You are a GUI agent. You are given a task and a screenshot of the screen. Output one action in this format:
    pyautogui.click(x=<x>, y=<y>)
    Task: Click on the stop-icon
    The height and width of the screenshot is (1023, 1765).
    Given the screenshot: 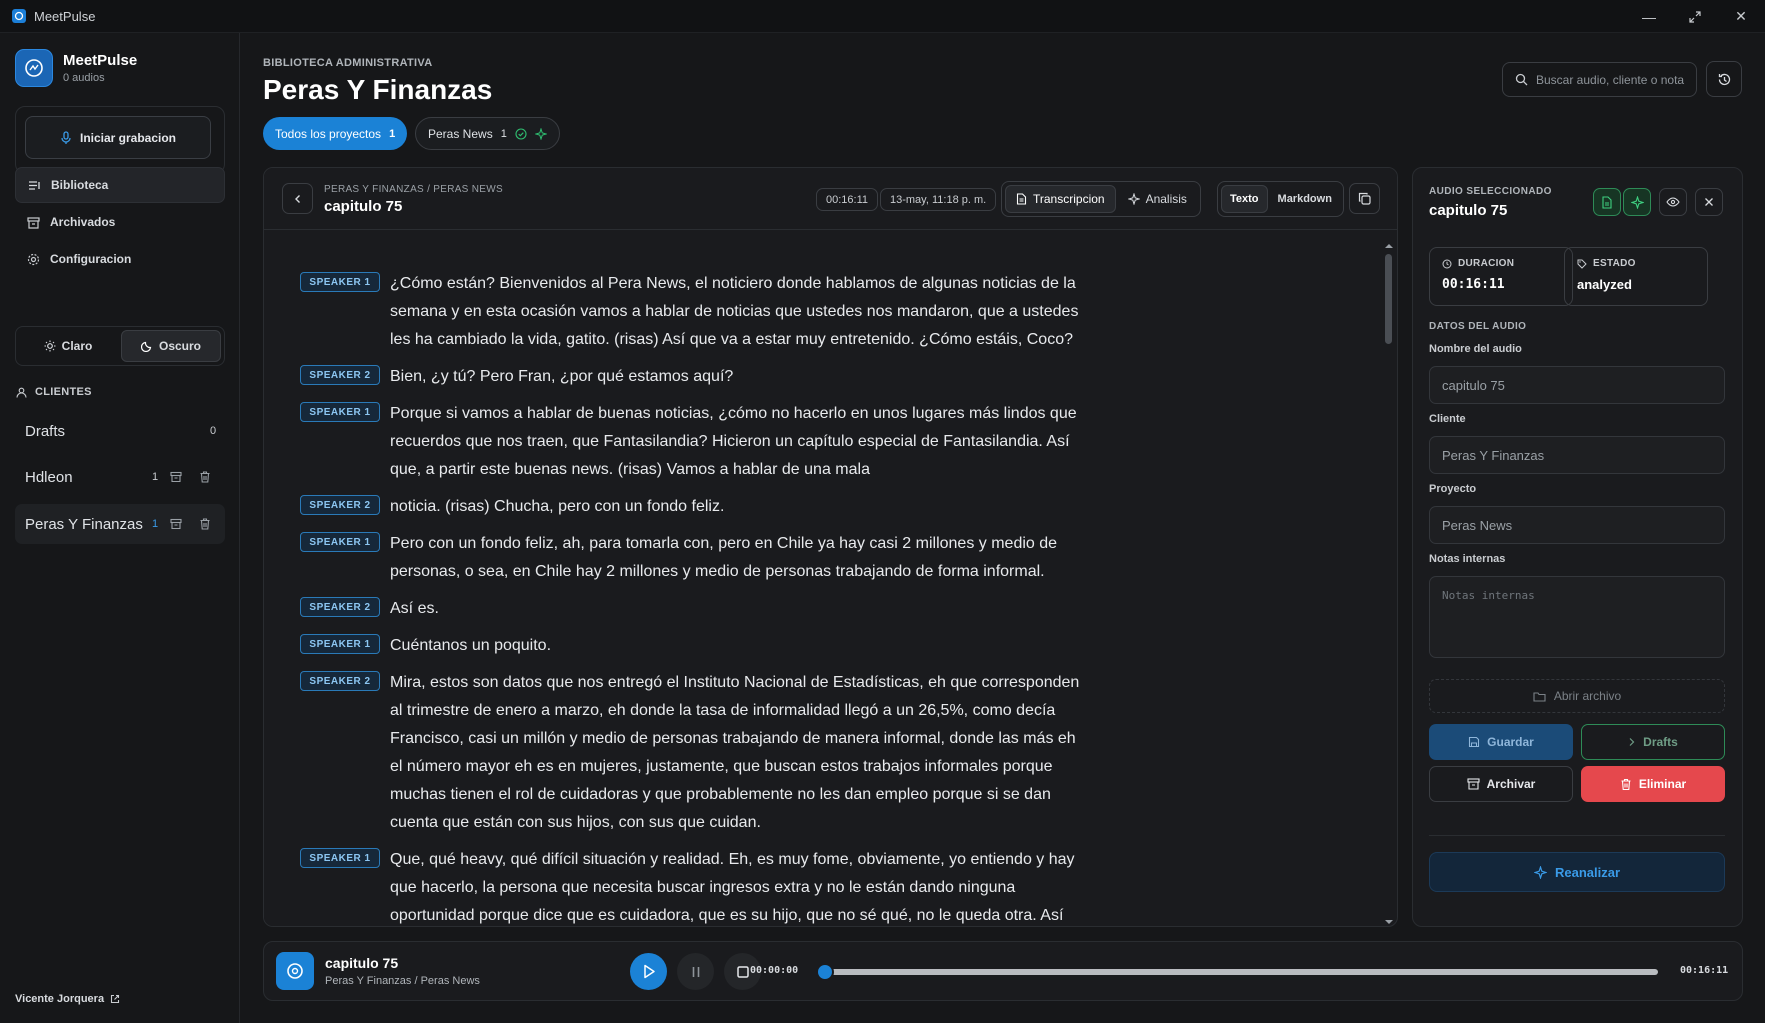 What is the action you would take?
    pyautogui.click(x=742, y=971)
    